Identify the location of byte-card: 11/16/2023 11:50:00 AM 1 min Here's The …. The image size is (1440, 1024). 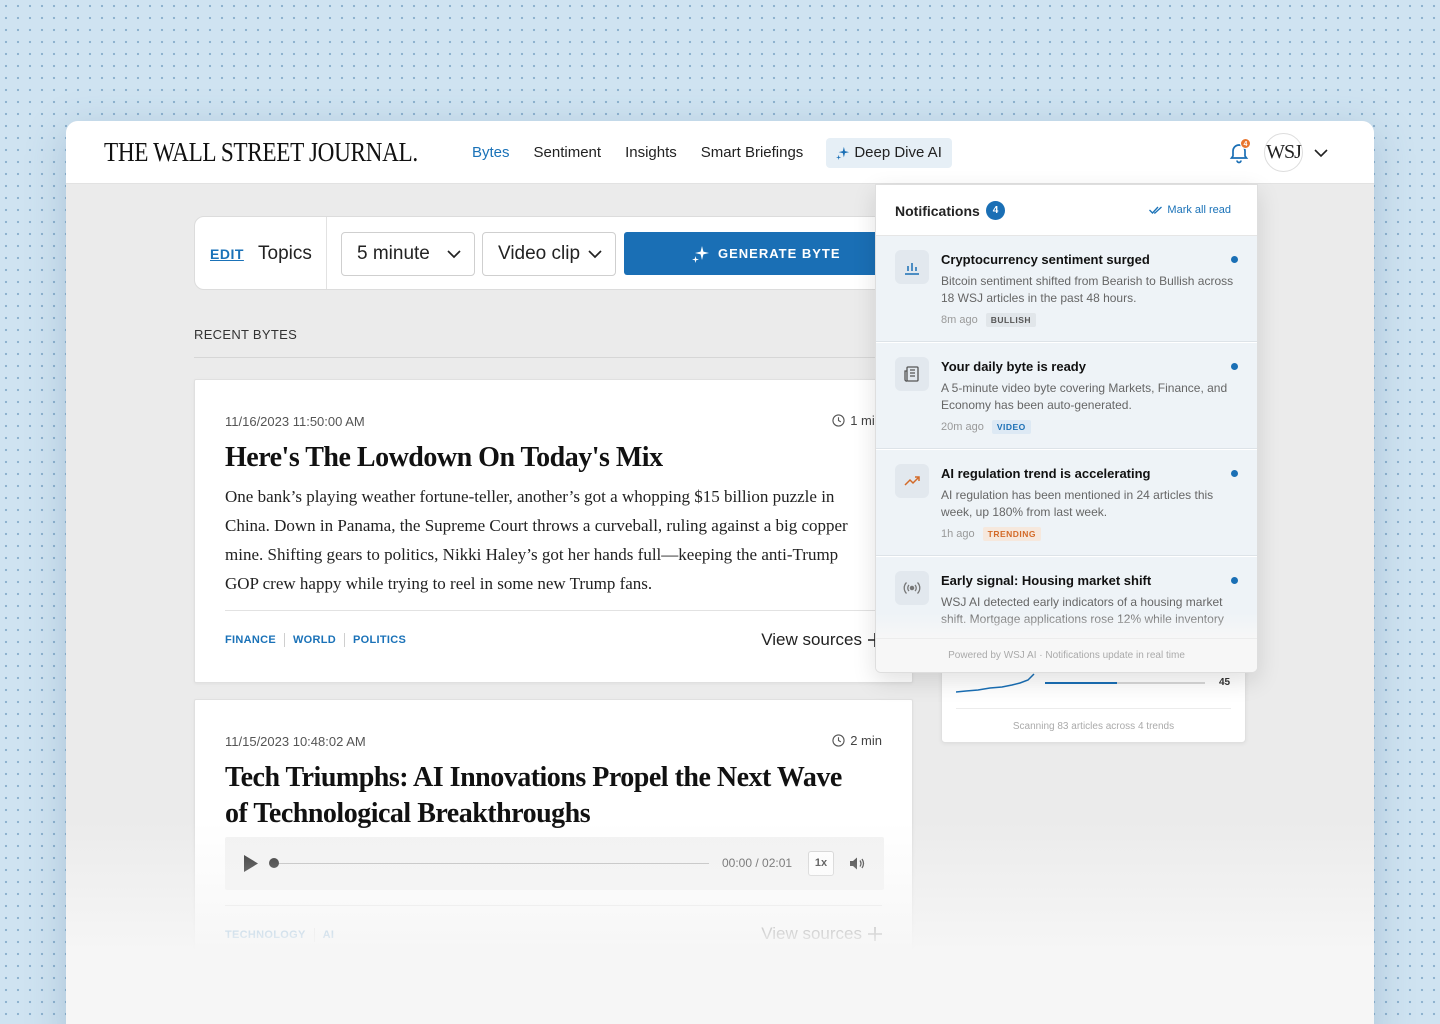
(553, 531).